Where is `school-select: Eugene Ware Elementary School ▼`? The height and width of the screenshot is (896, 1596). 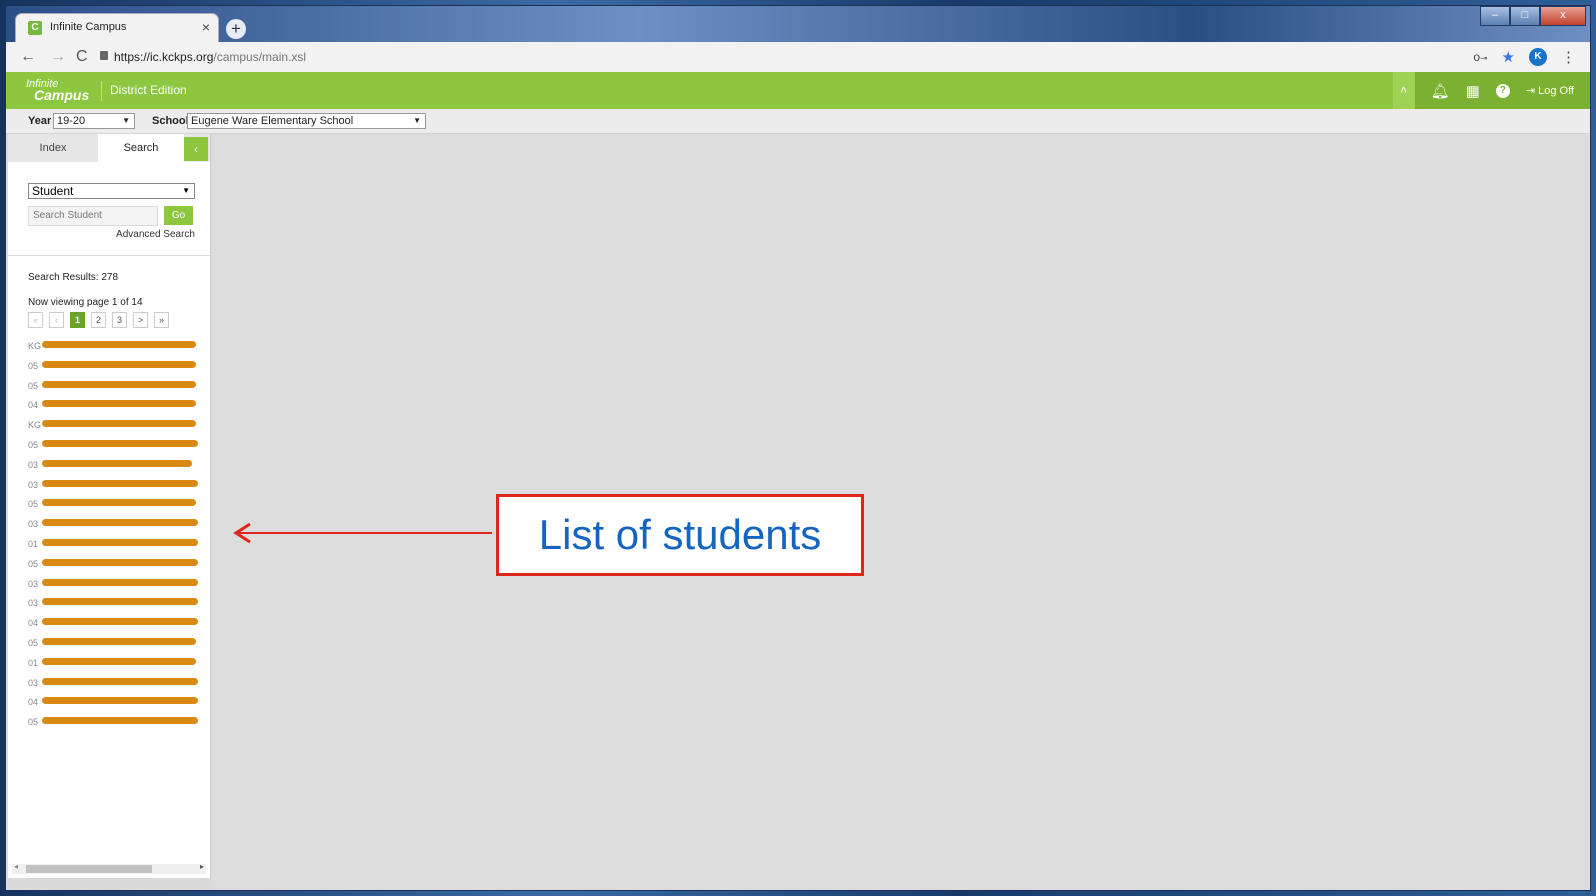 school-select: Eugene Ware Elementary School ▼ is located at coordinates (306, 121).